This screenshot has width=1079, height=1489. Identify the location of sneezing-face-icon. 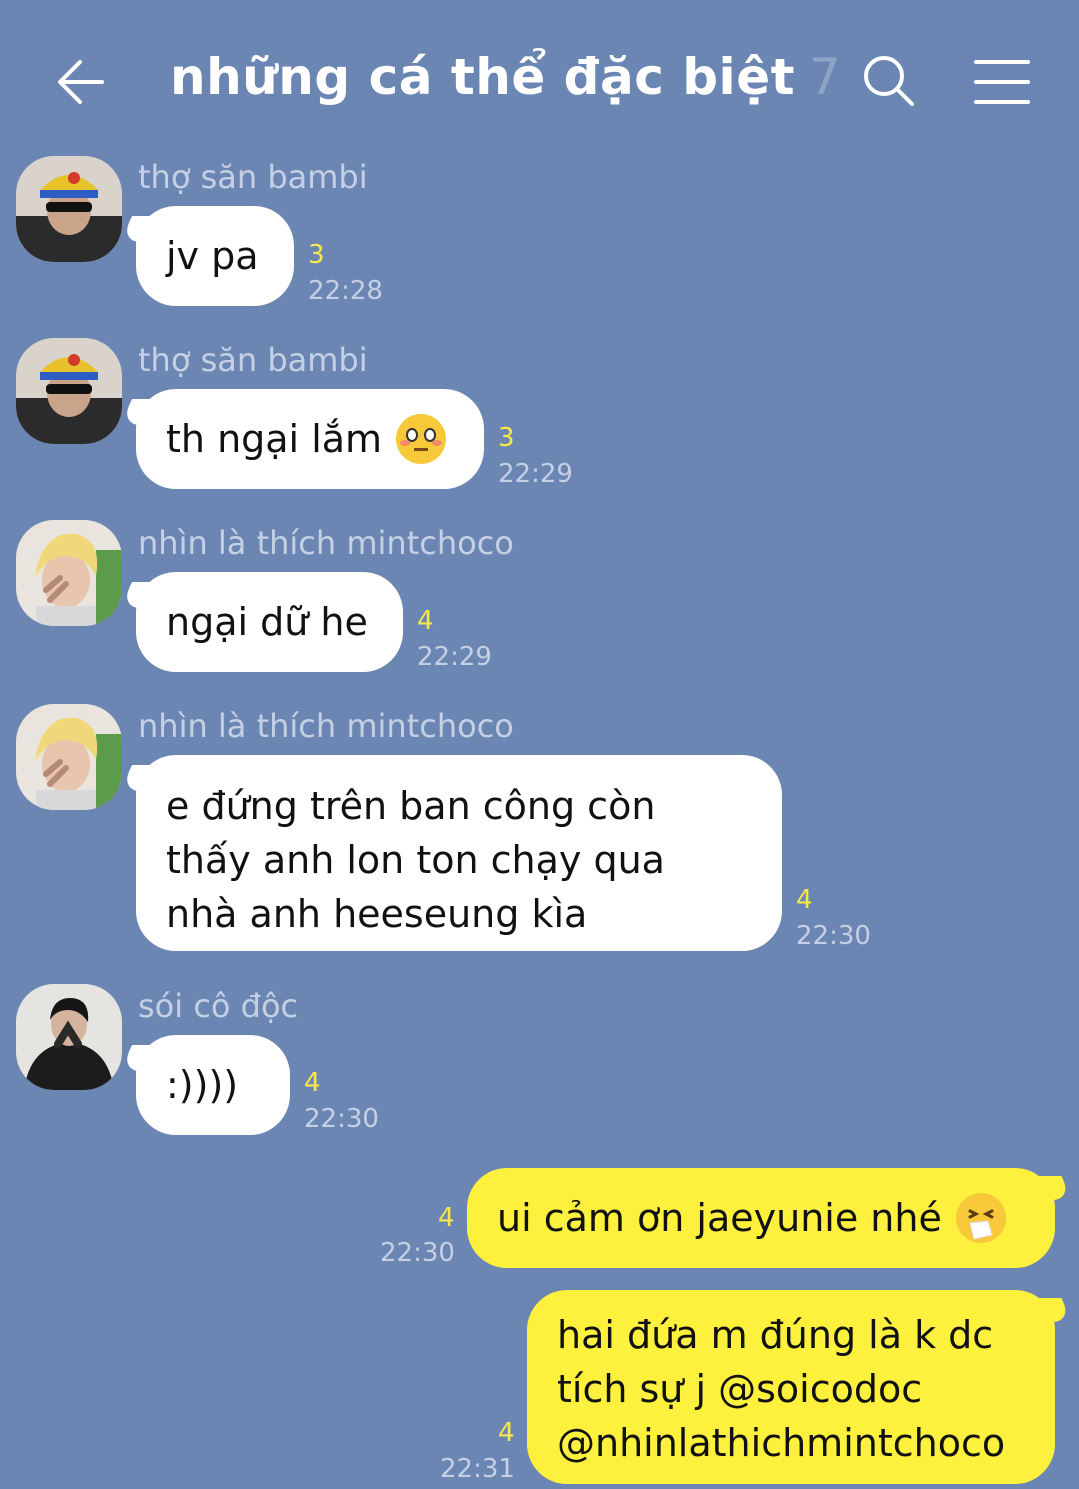
(981, 1224).